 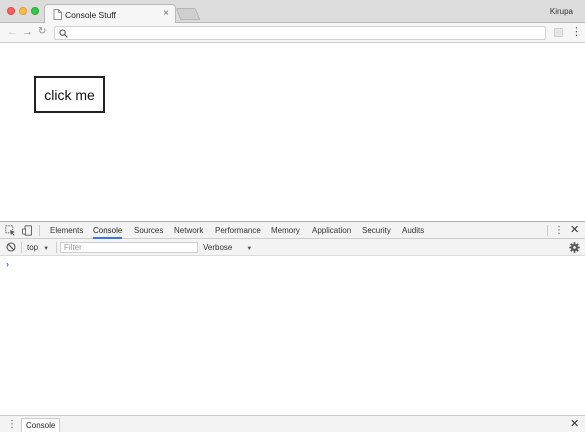 I want to click on arrow-right-icon: →, so click(x=27, y=32).